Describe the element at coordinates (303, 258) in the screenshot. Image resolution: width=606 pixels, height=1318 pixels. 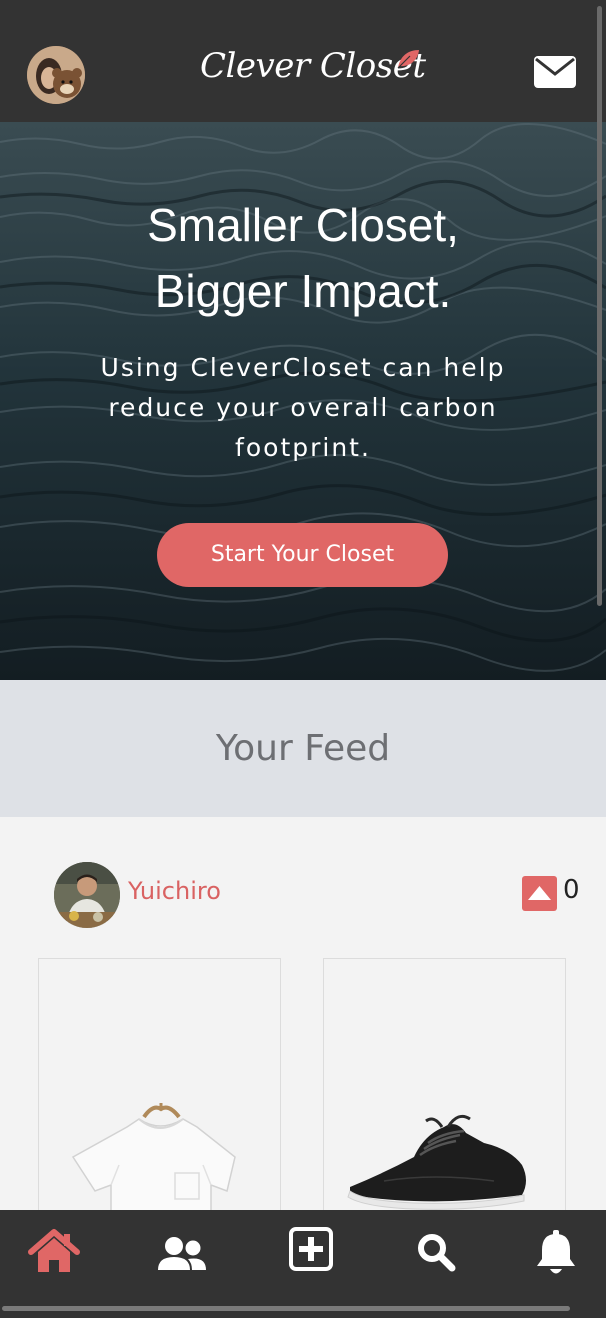
I see `hero-title: Smaller Closet, Bigger Impact.` at that location.